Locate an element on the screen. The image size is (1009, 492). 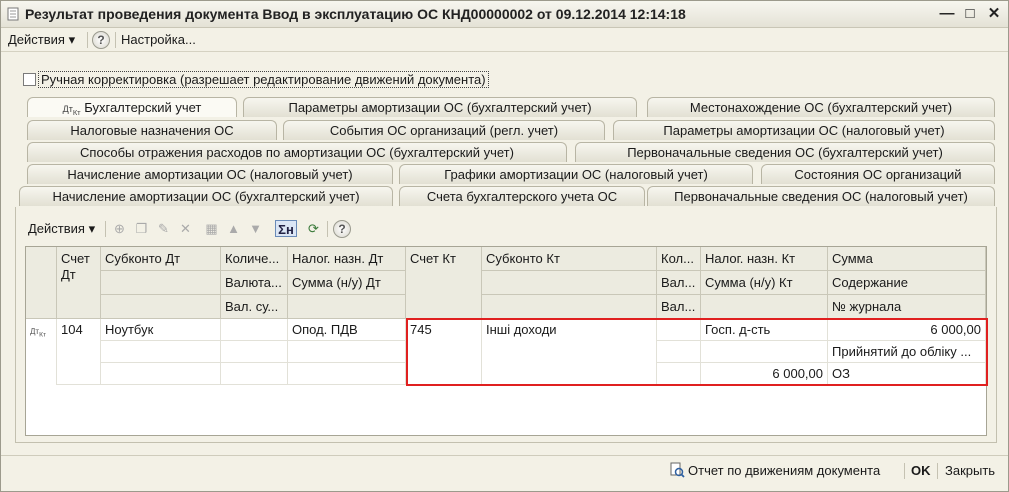
bottom-bar: Отчет по движениям документа OK Закрыть is located at coordinates (504, 469).